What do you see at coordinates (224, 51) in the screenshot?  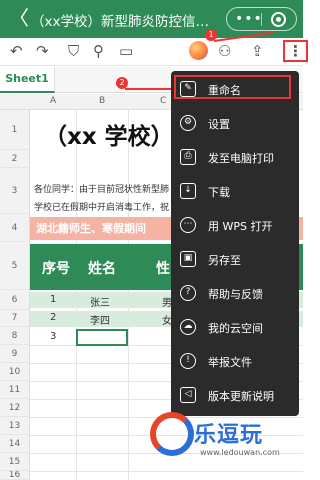 I see `add-user-icon: ⚇` at bounding box center [224, 51].